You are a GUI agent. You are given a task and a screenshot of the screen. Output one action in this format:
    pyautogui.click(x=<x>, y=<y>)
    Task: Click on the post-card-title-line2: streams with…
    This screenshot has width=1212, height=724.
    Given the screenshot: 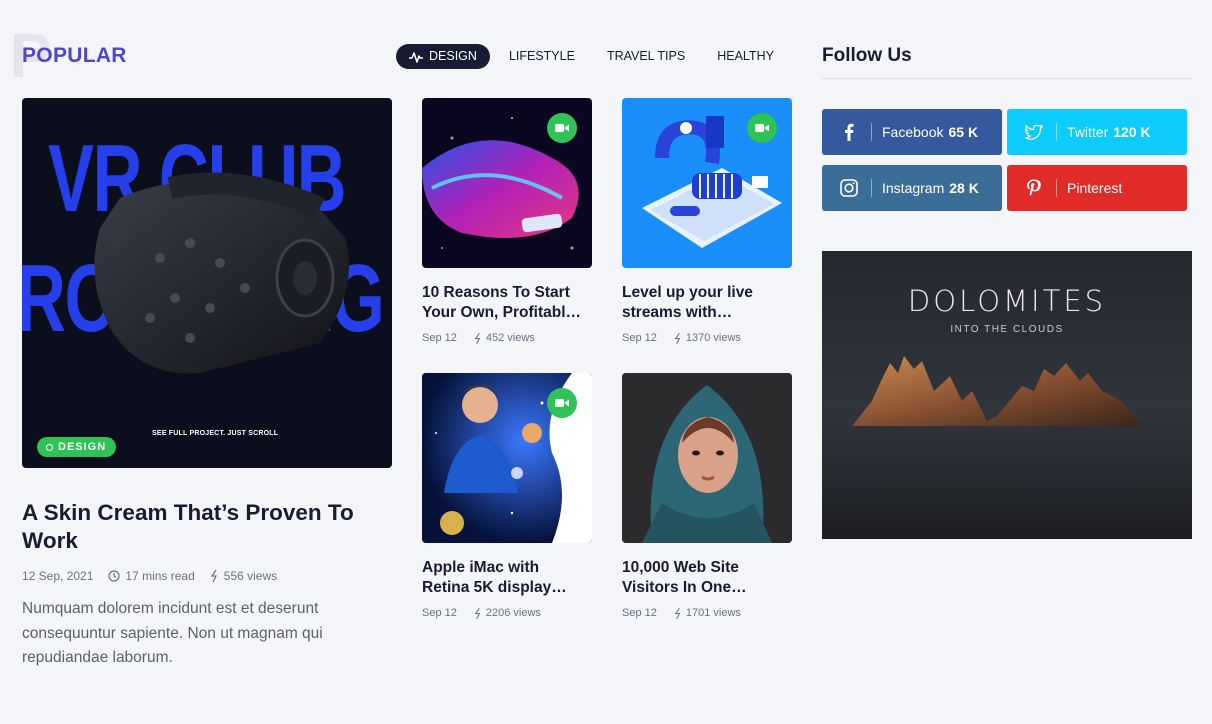 What is the action you would take?
    pyautogui.click(x=677, y=312)
    